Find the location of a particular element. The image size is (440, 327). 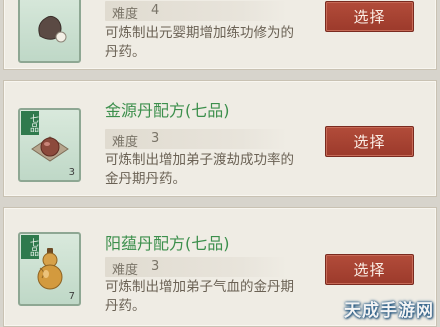

difficulty-row: 难度 4 is located at coordinates (196, 11).